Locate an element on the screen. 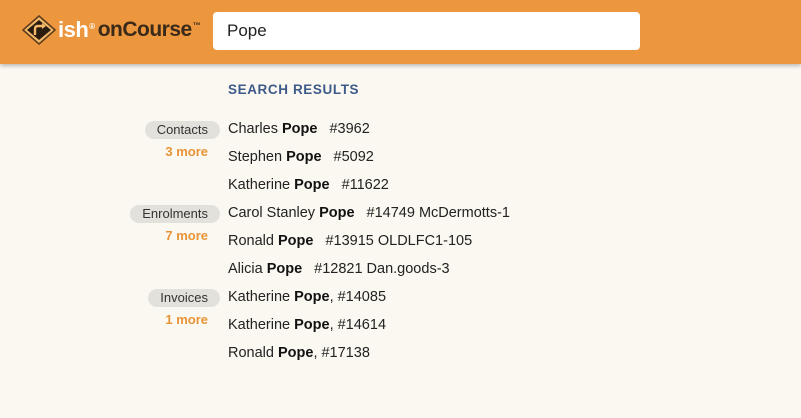 This screenshot has height=418, width=801. search-input is located at coordinates (426, 31).